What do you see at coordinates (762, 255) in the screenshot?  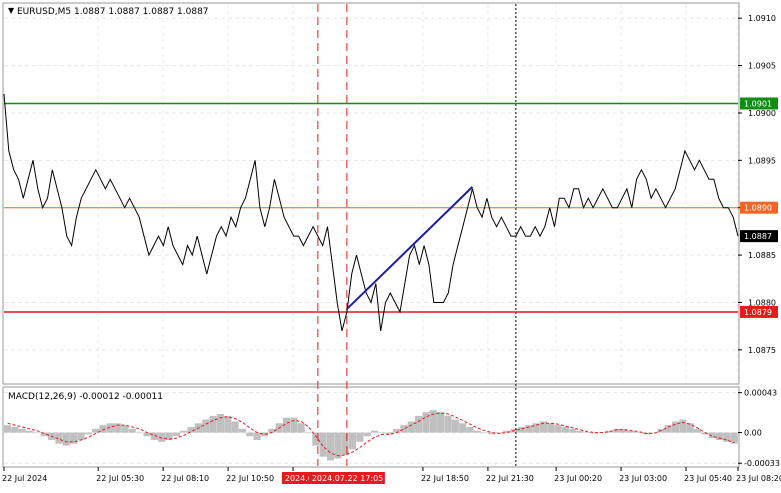 I see `price-tick-label: 1.0885` at bounding box center [762, 255].